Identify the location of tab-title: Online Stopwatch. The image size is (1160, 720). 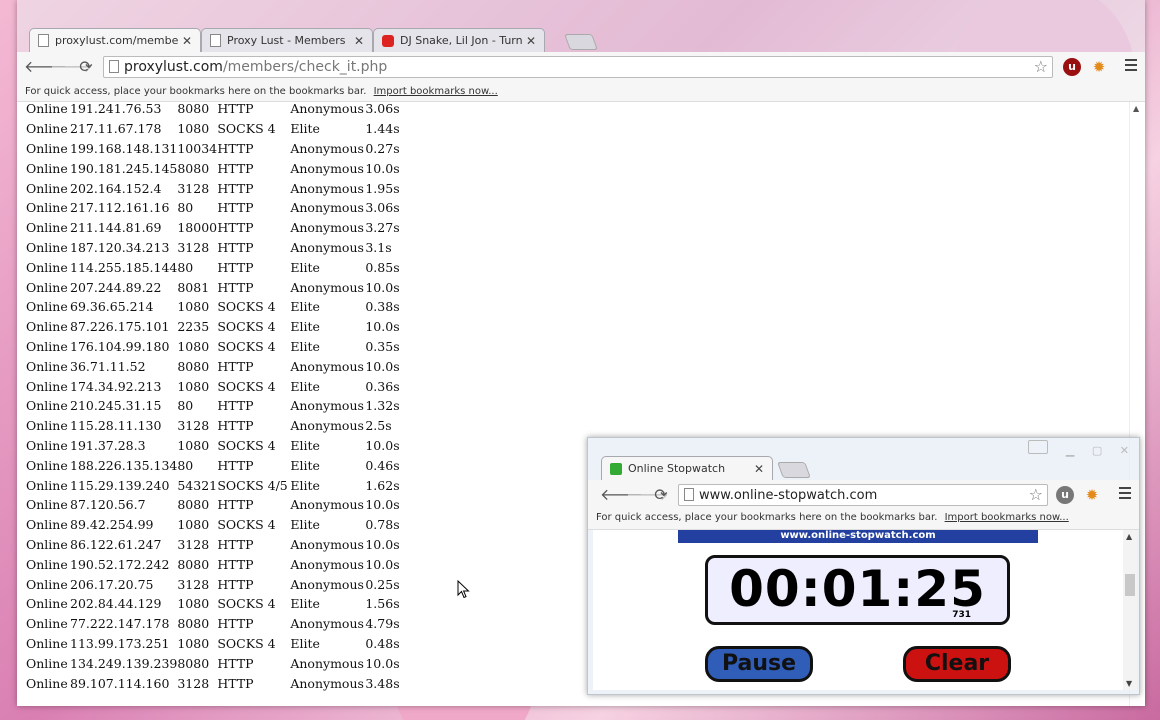
(677, 468).